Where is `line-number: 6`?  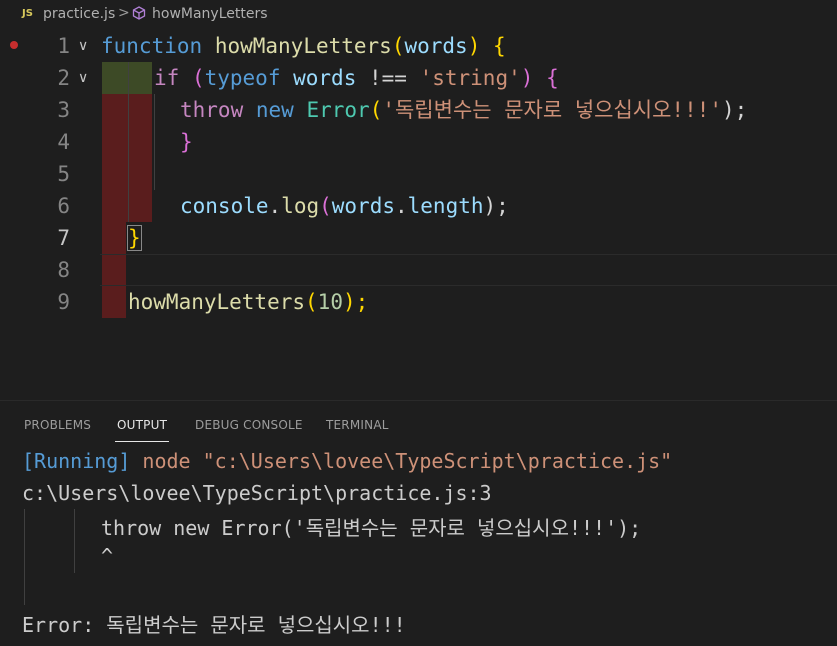 line-number: 6 is located at coordinates (63, 206).